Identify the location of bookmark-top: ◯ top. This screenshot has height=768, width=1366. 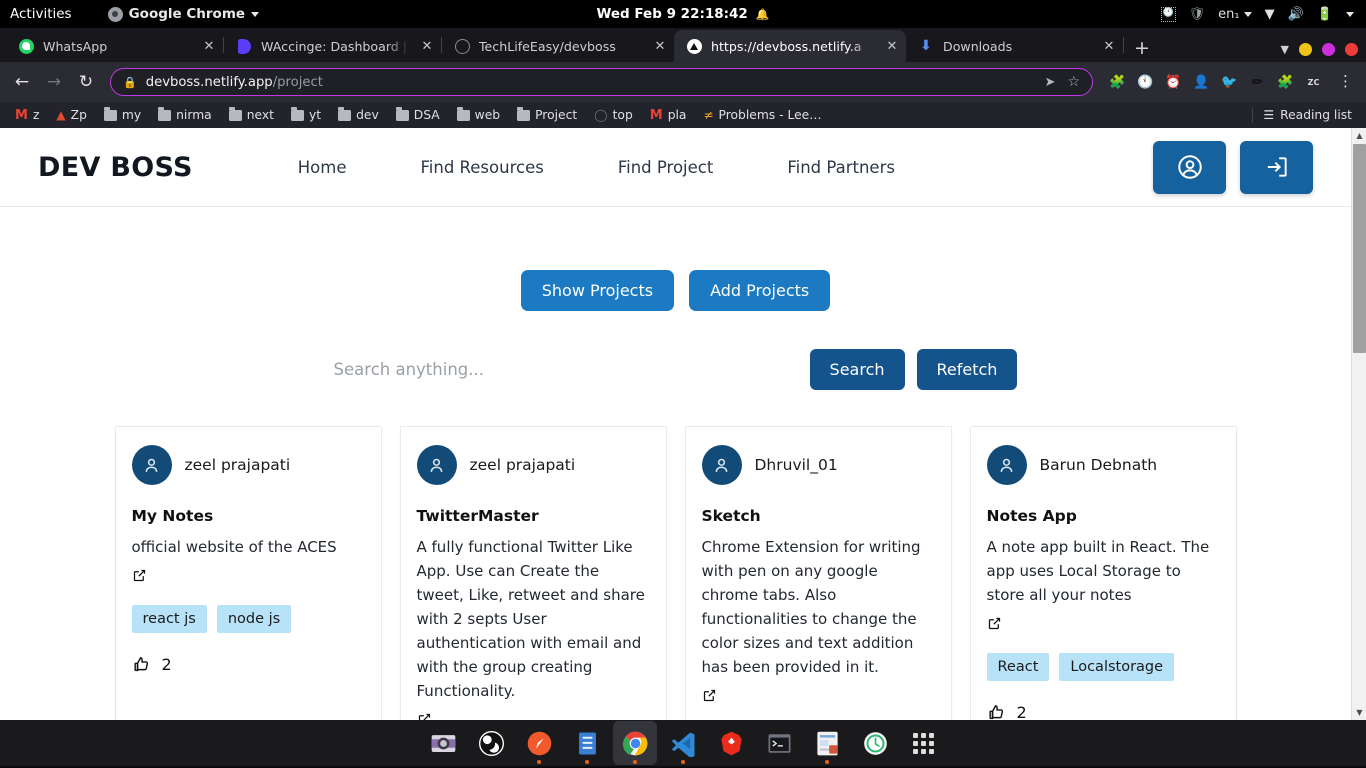
(613, 115).